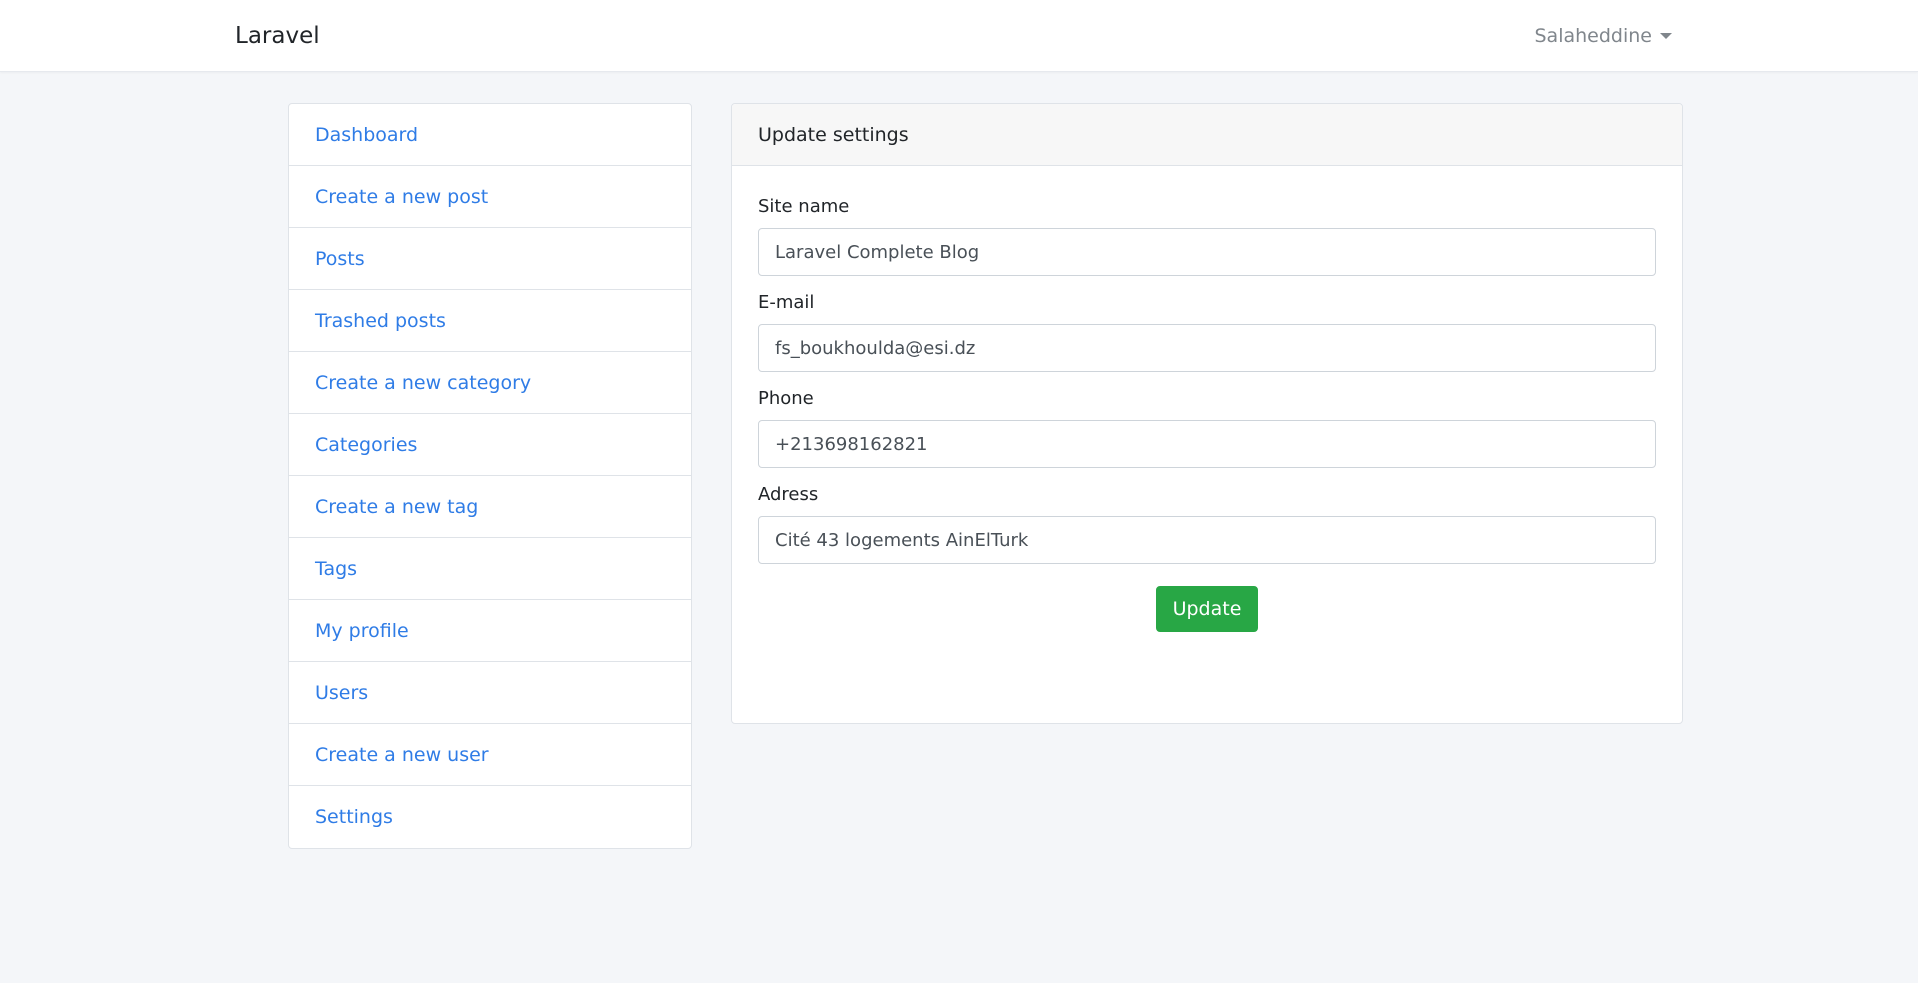 This screenshot has height=983, width=1918. What do you see at coordinates (490, 445) in the screenshot?
I see `sidebar-item-categories: Categories` at bounding box center [490, 445].